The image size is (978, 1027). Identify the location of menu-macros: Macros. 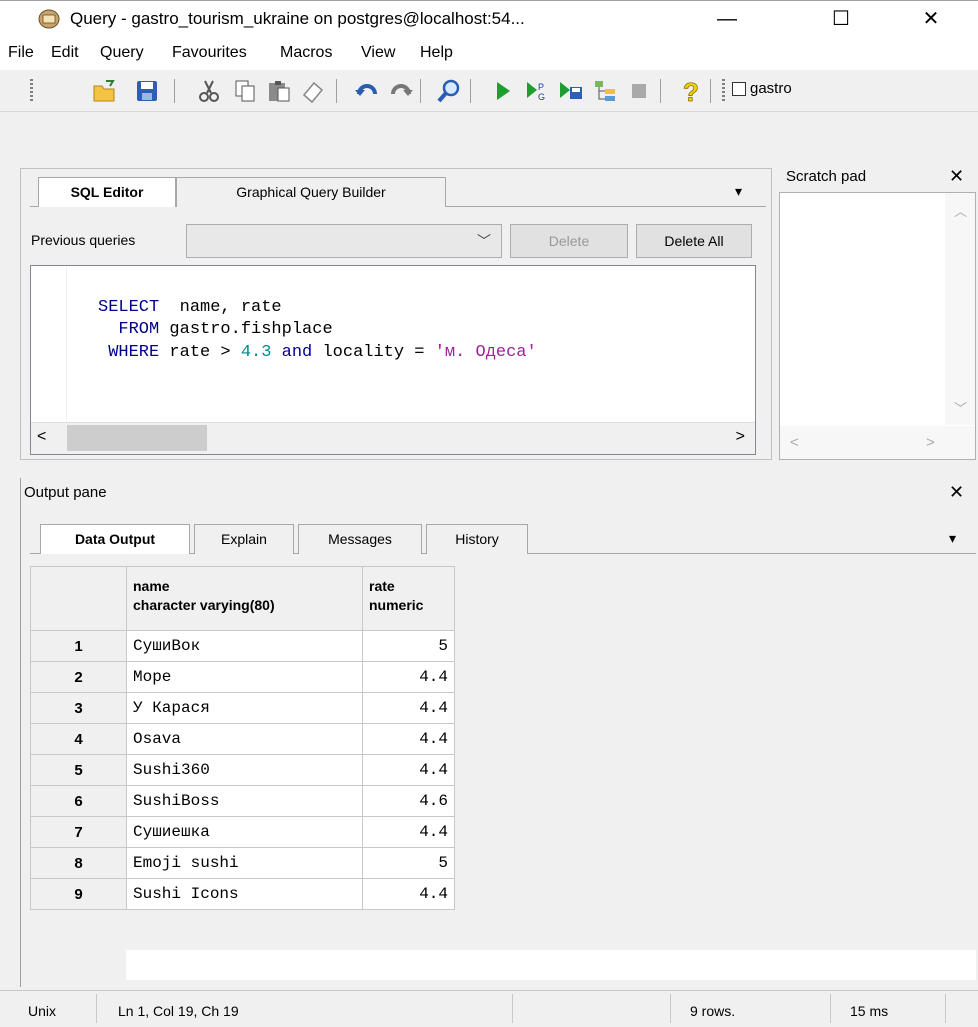
(306, 53).